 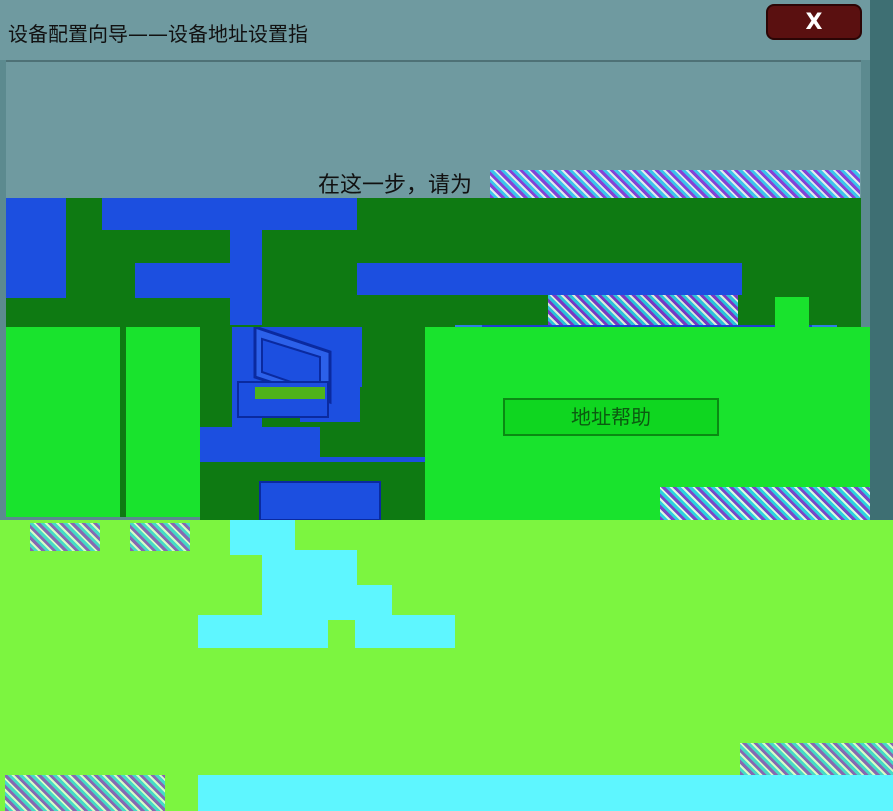 What do you see at coordinates (611, 417) in the screenshot?
I see `address-help-button: 地址帮助` at bounding box center [611, 417].